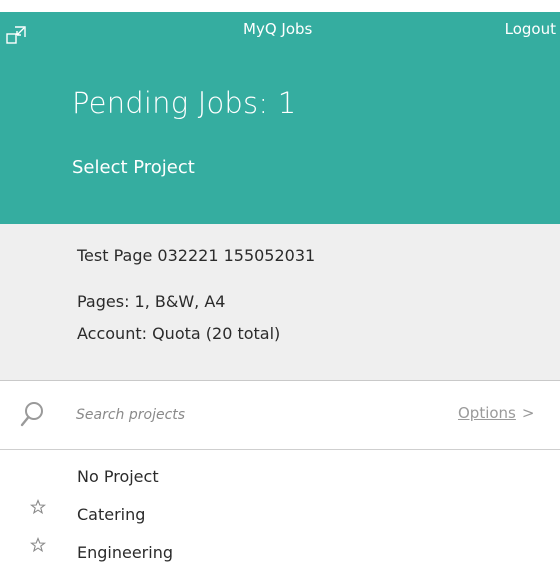 The image size is (560, 577). Describe the element at coordinates (133, 167) in the screenshot. I see `select-project-heading: Select Project` at that location.